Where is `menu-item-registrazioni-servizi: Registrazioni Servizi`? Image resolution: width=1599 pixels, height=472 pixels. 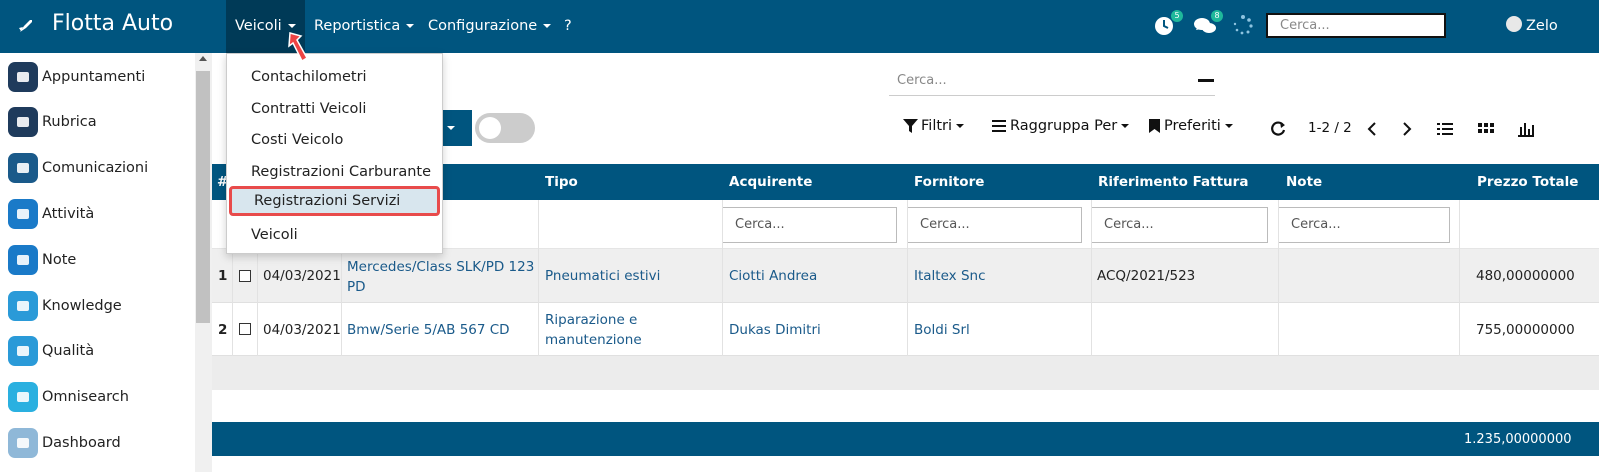 menu-item-registrazioni-servizi: Registrazioni Servizi is located at coordinates (334, 201).